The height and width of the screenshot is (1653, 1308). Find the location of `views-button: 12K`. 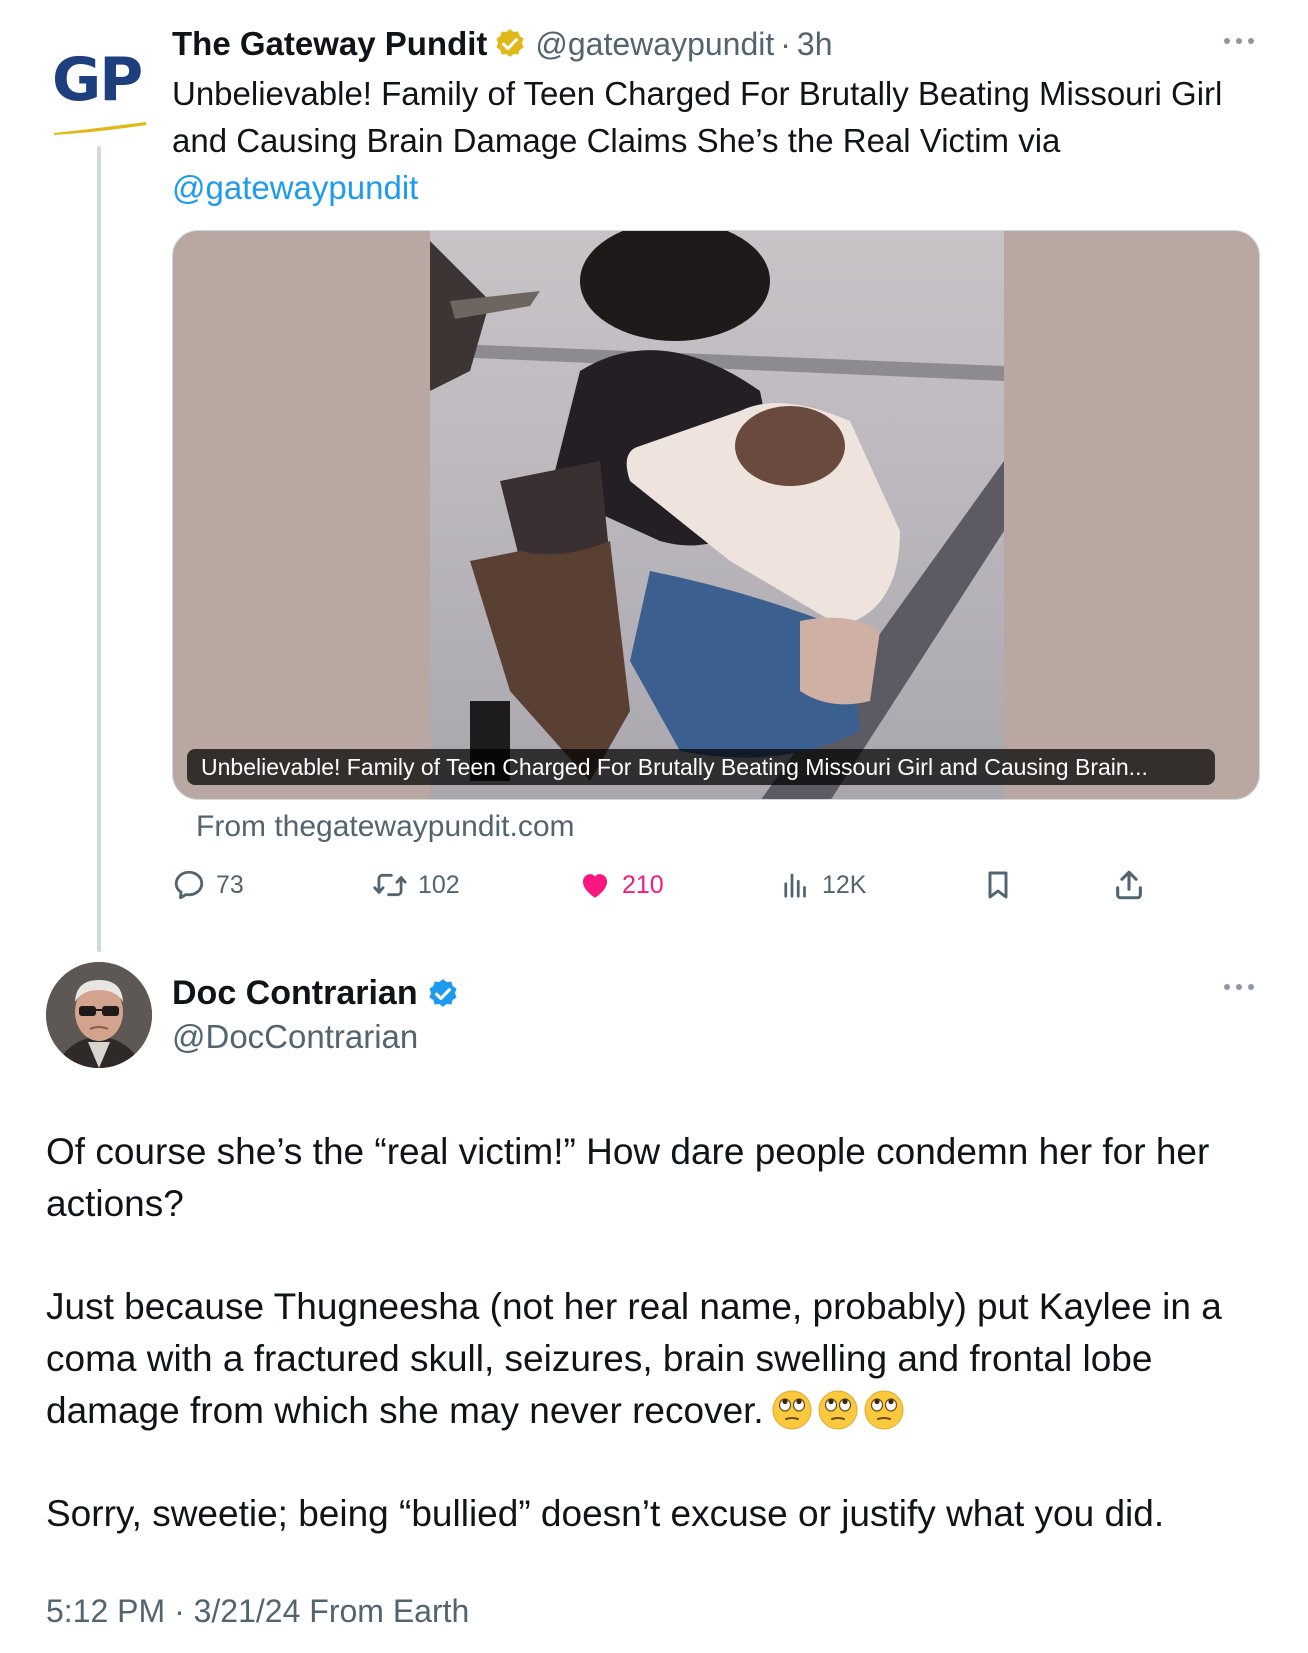

views-button: 12K is located at coordinates (824, 885).